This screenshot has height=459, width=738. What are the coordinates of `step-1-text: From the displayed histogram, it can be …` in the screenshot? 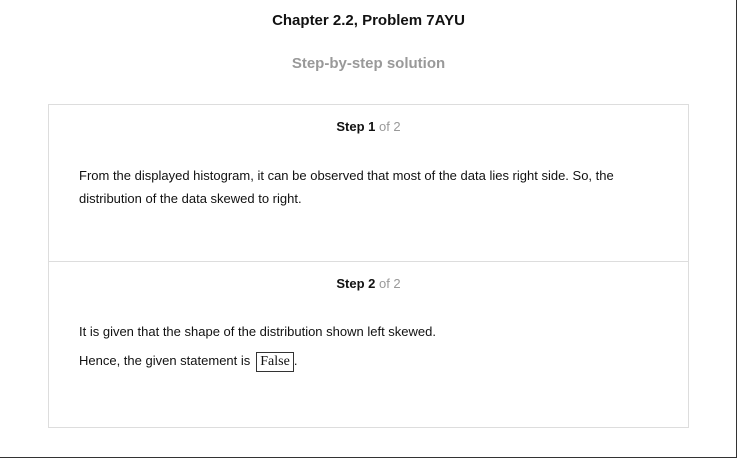 It's located at (346, 187).